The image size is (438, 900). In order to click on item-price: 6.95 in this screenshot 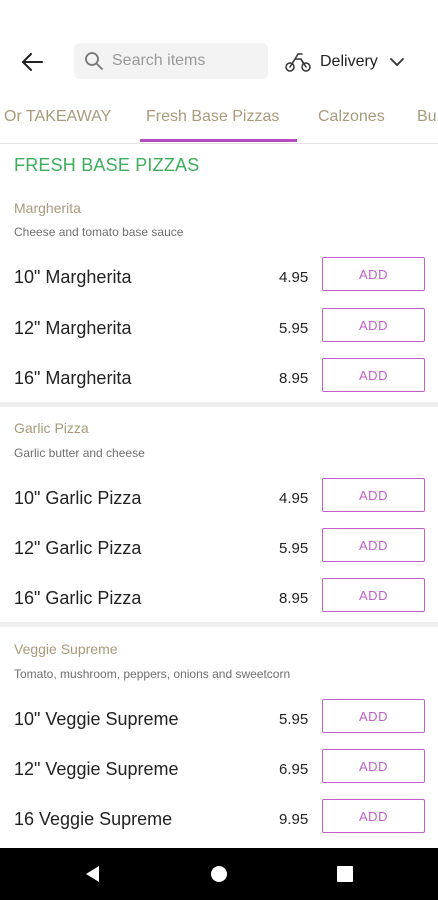, I will do `click(294, 769)`.